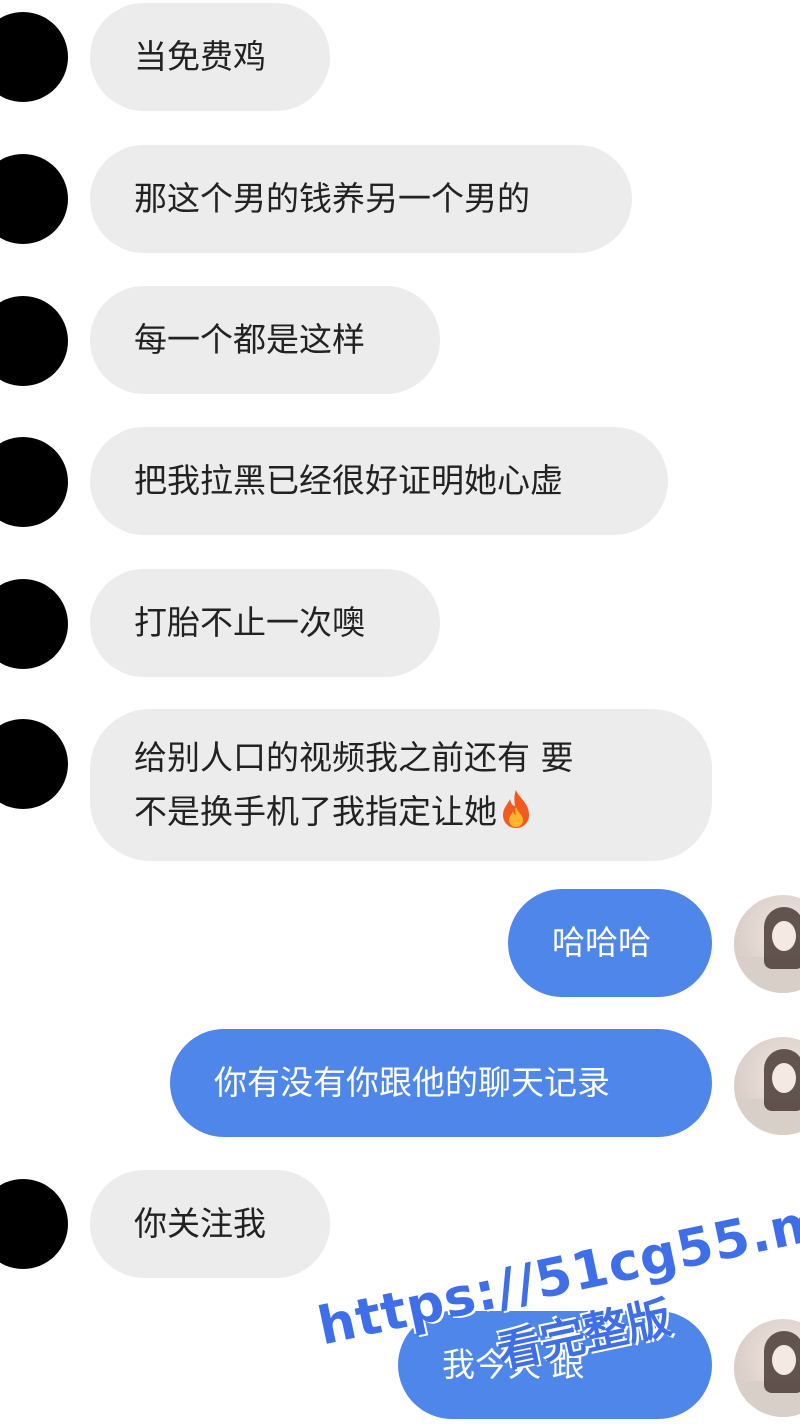 The width and height of the screenshot is (800, 1424). What do you see at coordinates (249, 622) in the screenshot?
I see `message-text: 打胎不止一次噢` at bounding box center [249, 622].